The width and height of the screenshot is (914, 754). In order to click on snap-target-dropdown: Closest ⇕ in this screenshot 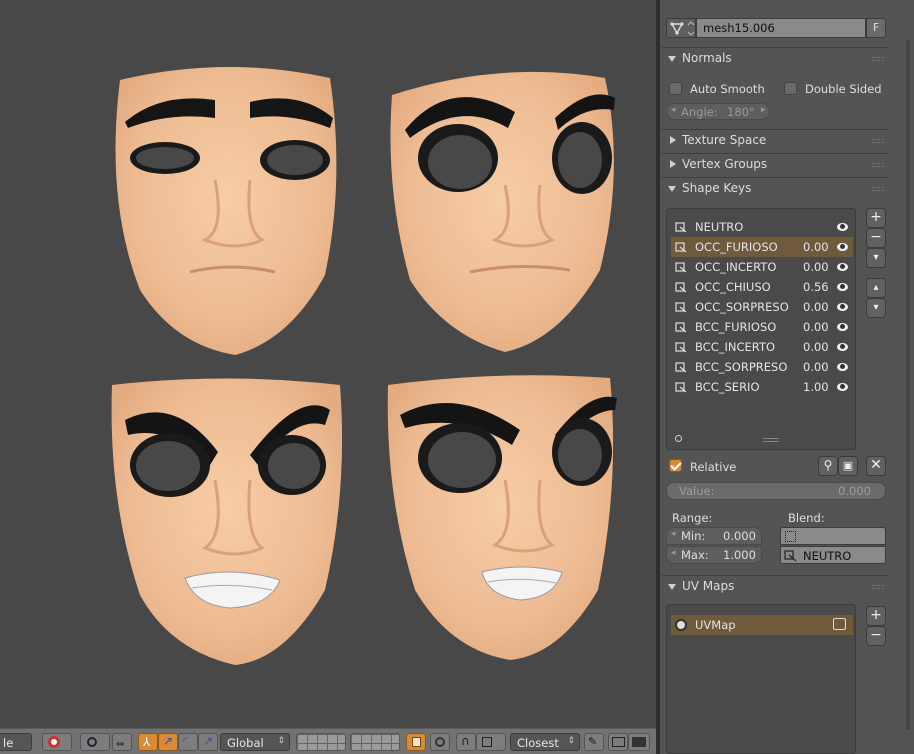, I will do `click(545, 742)`.